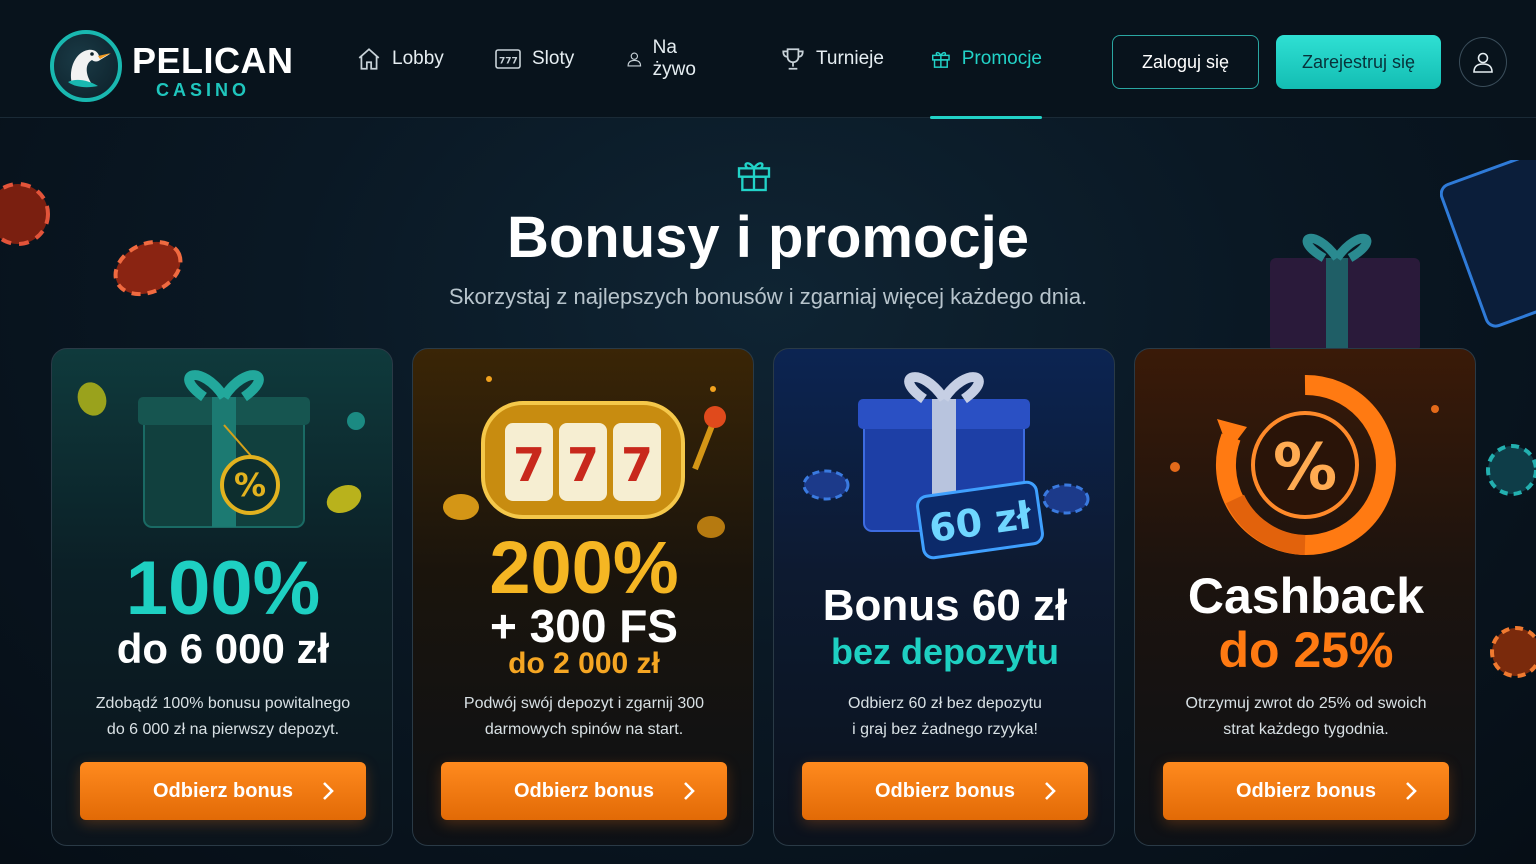  What do you see at coordinates (1358, 62) in the screenshot?
I see `register-button: Zarejestruj się` at bounding box center [1358, 62].